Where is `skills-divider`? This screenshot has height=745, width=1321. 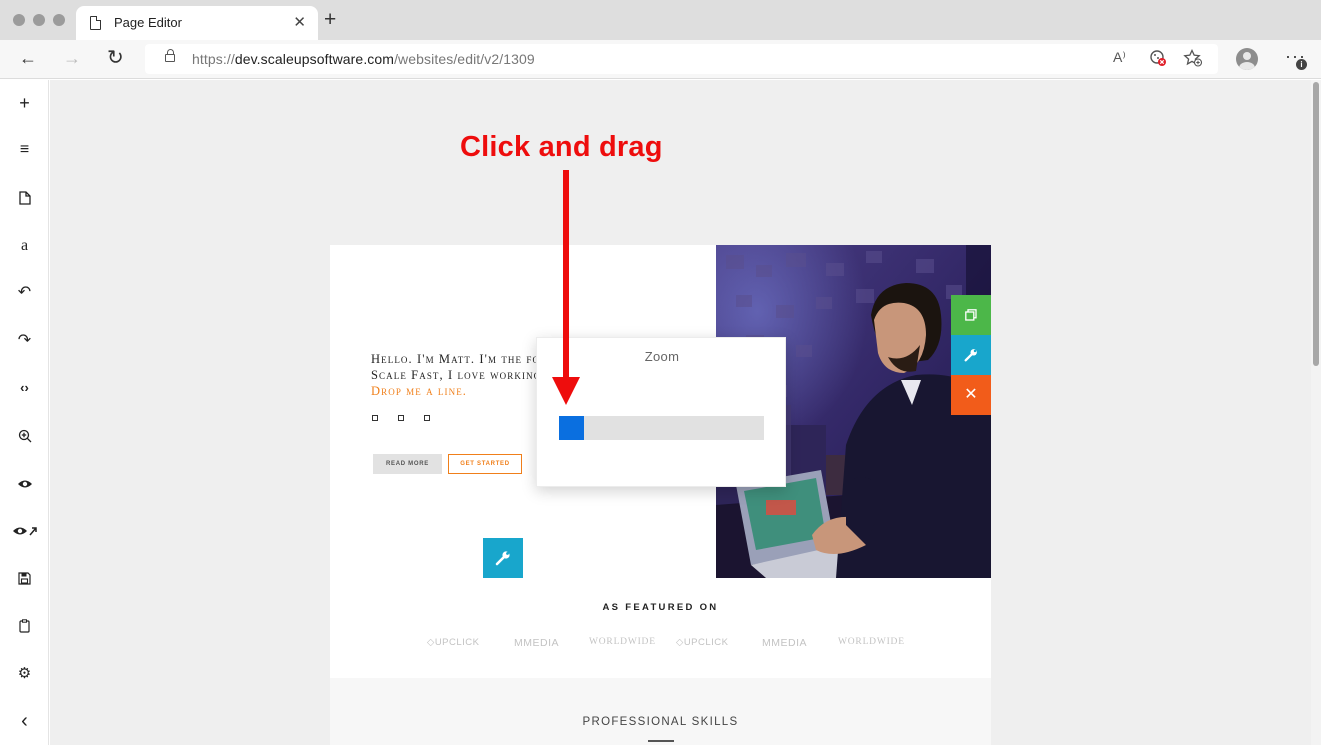 skills-divider is located at coordinates (661, 741).